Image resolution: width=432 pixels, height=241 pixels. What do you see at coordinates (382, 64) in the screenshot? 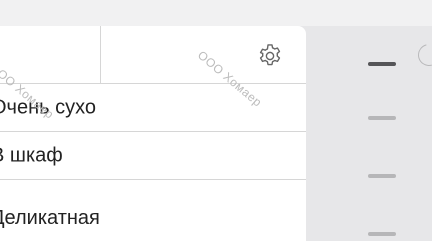
I see `side-indicator-active` at bounding box center [382, 64].